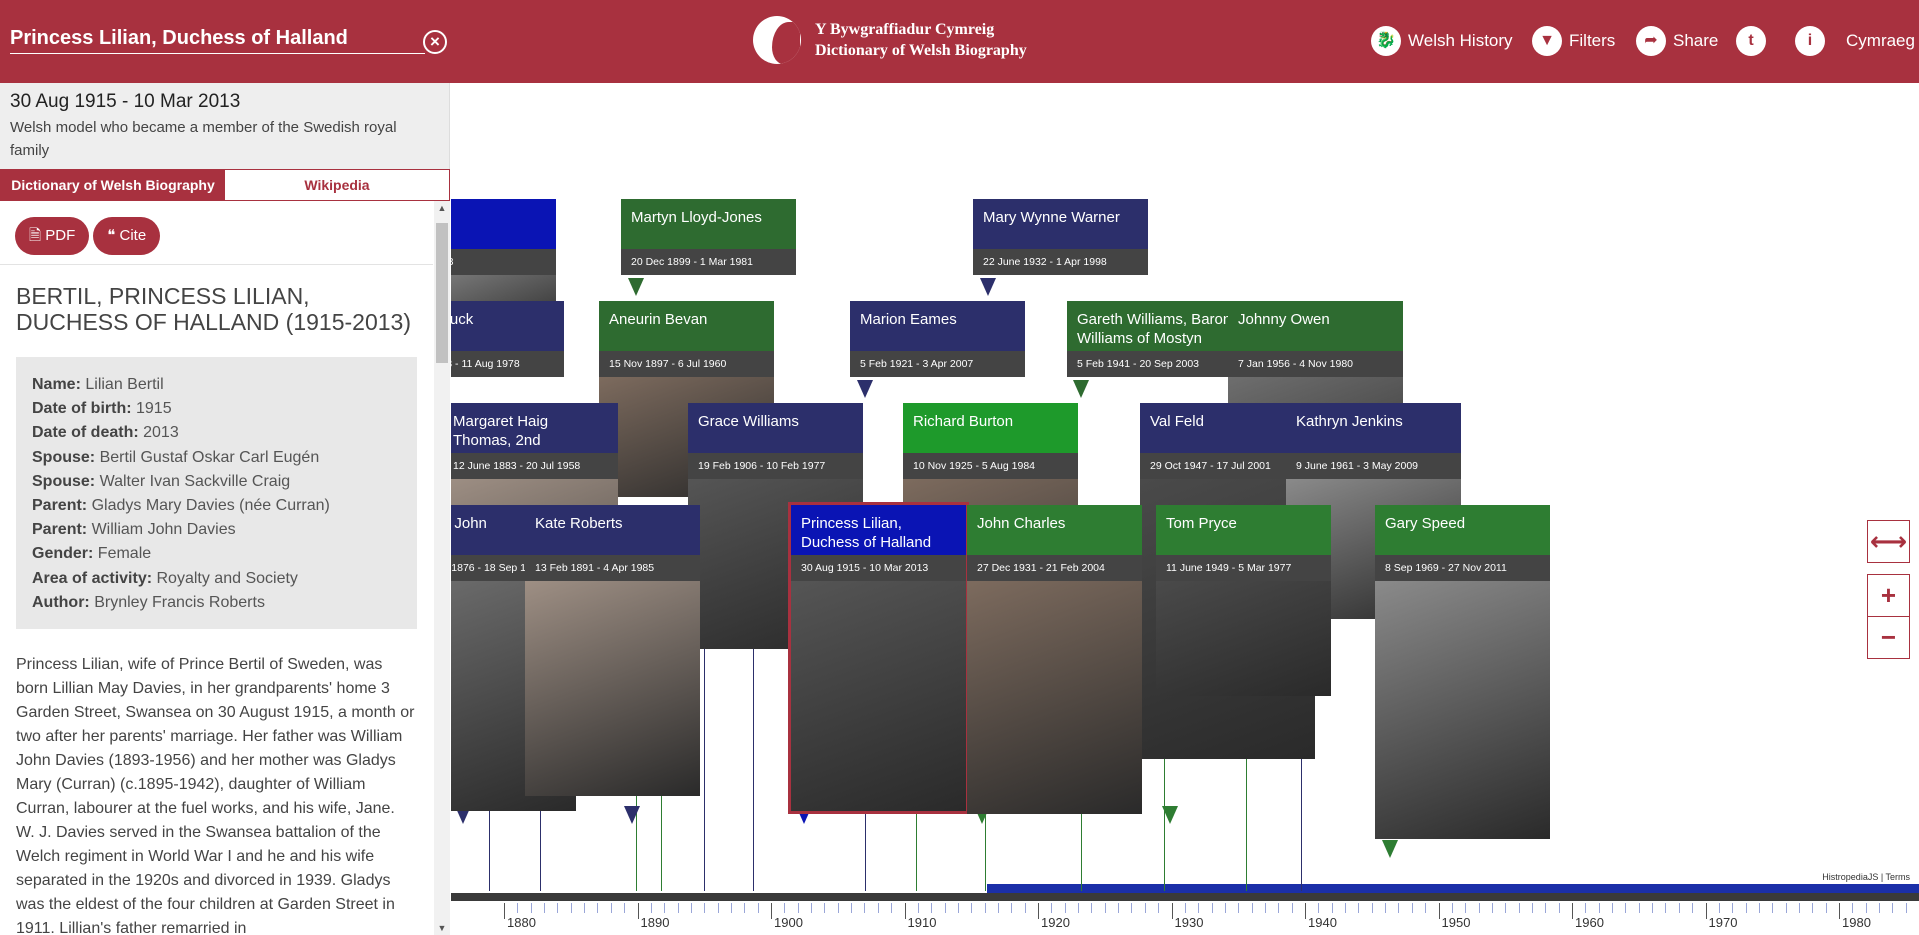  I want to click on scroll-up-arrow-icon: ▲, so click(442, 208).